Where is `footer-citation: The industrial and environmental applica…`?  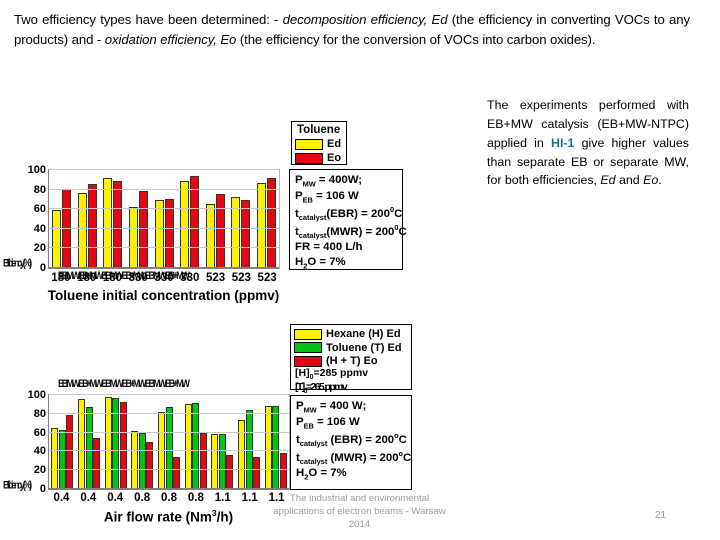
footer-citation: The industrial and environmental applica… is located at coordinates (359, 512).